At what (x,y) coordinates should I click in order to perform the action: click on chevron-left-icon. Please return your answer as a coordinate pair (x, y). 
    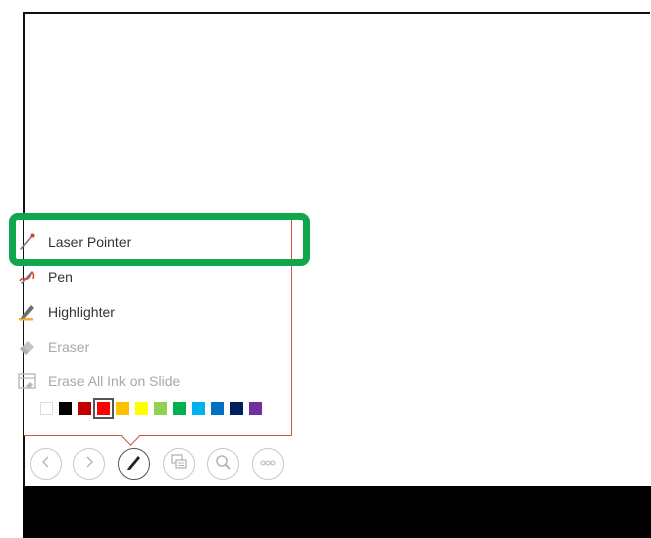
    Looking at the image, I should click on (46, 464).